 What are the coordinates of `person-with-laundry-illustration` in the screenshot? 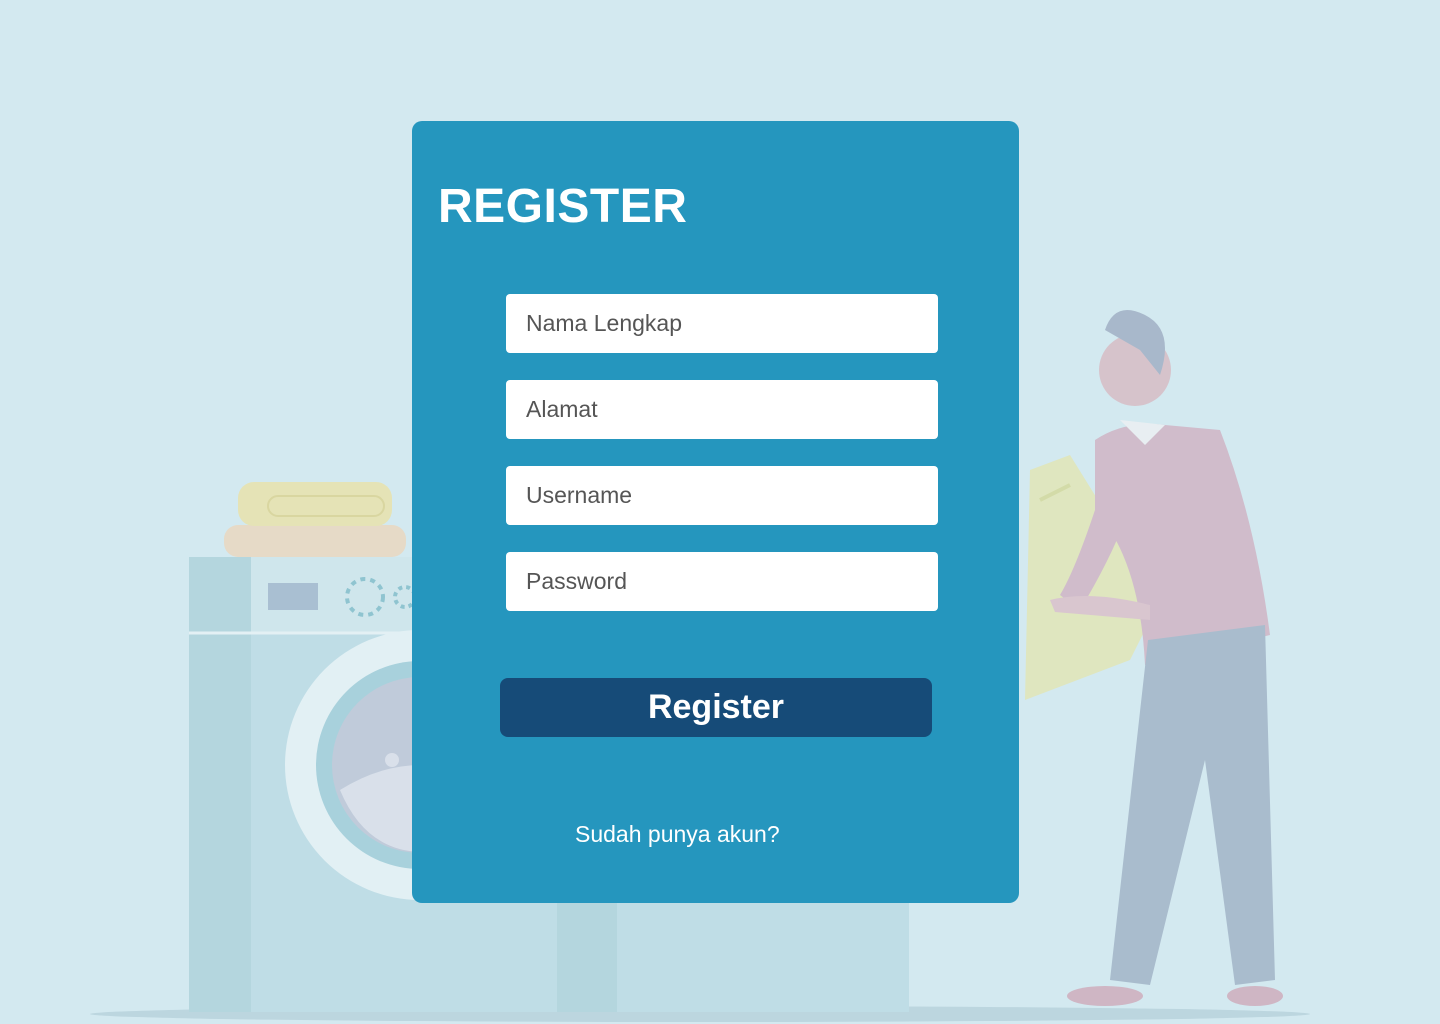 It's located at (1154, 658).